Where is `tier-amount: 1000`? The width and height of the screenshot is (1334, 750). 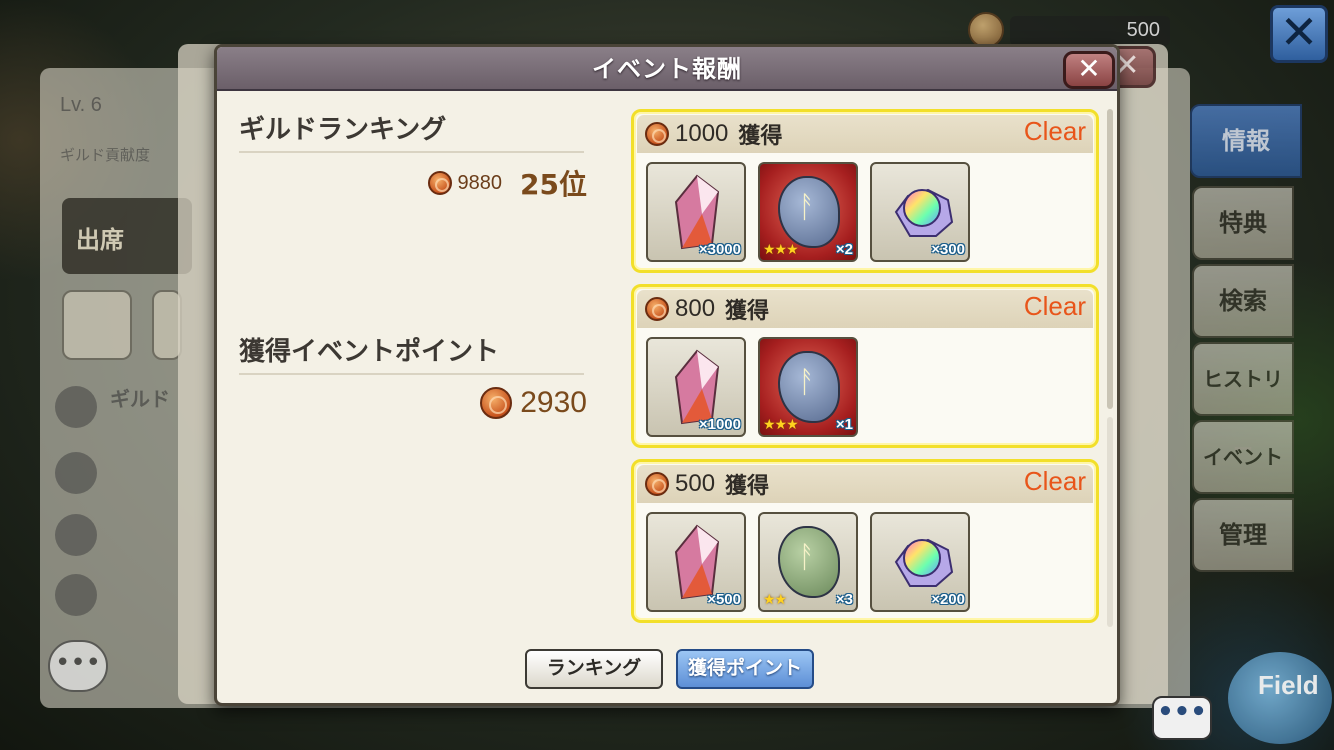 tier-amount: 1000 is located at coordinates (702, 133).